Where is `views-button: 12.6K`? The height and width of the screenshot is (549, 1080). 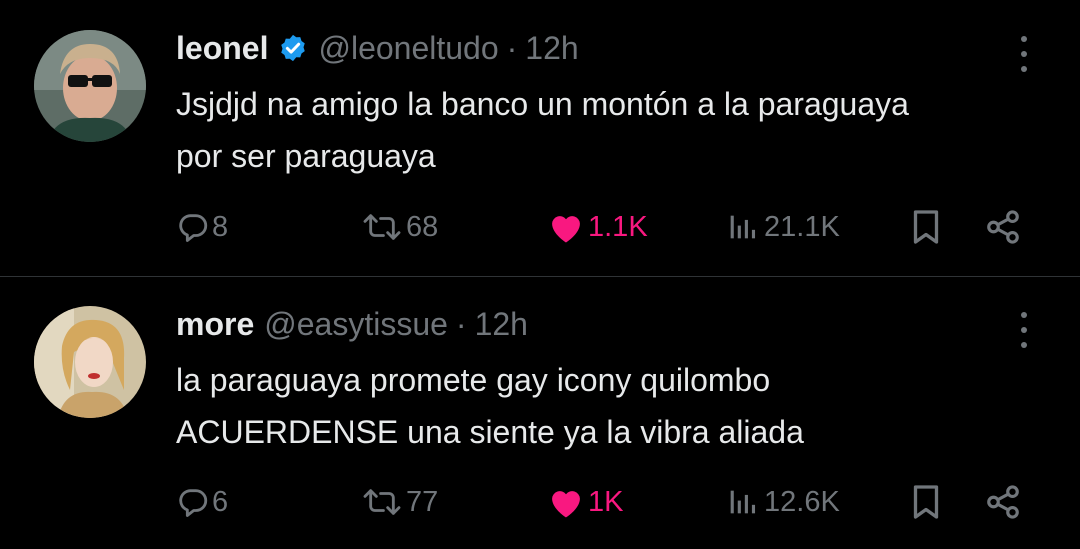 views-button: 12.6K is located at coordinates (781, 502).